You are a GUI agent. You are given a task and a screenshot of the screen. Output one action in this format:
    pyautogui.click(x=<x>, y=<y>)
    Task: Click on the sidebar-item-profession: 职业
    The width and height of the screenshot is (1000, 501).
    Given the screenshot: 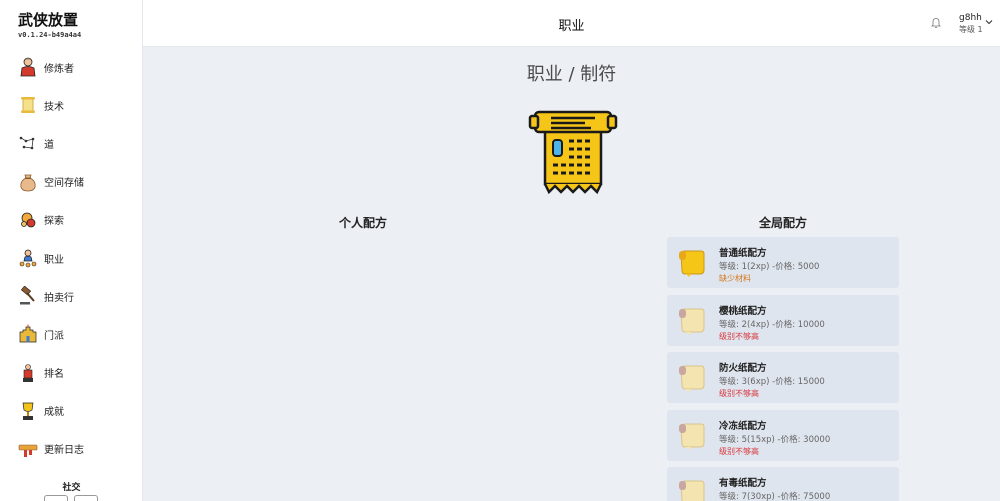 What is the action you would take?
    pyautogui.click(x=71, y=258)
    